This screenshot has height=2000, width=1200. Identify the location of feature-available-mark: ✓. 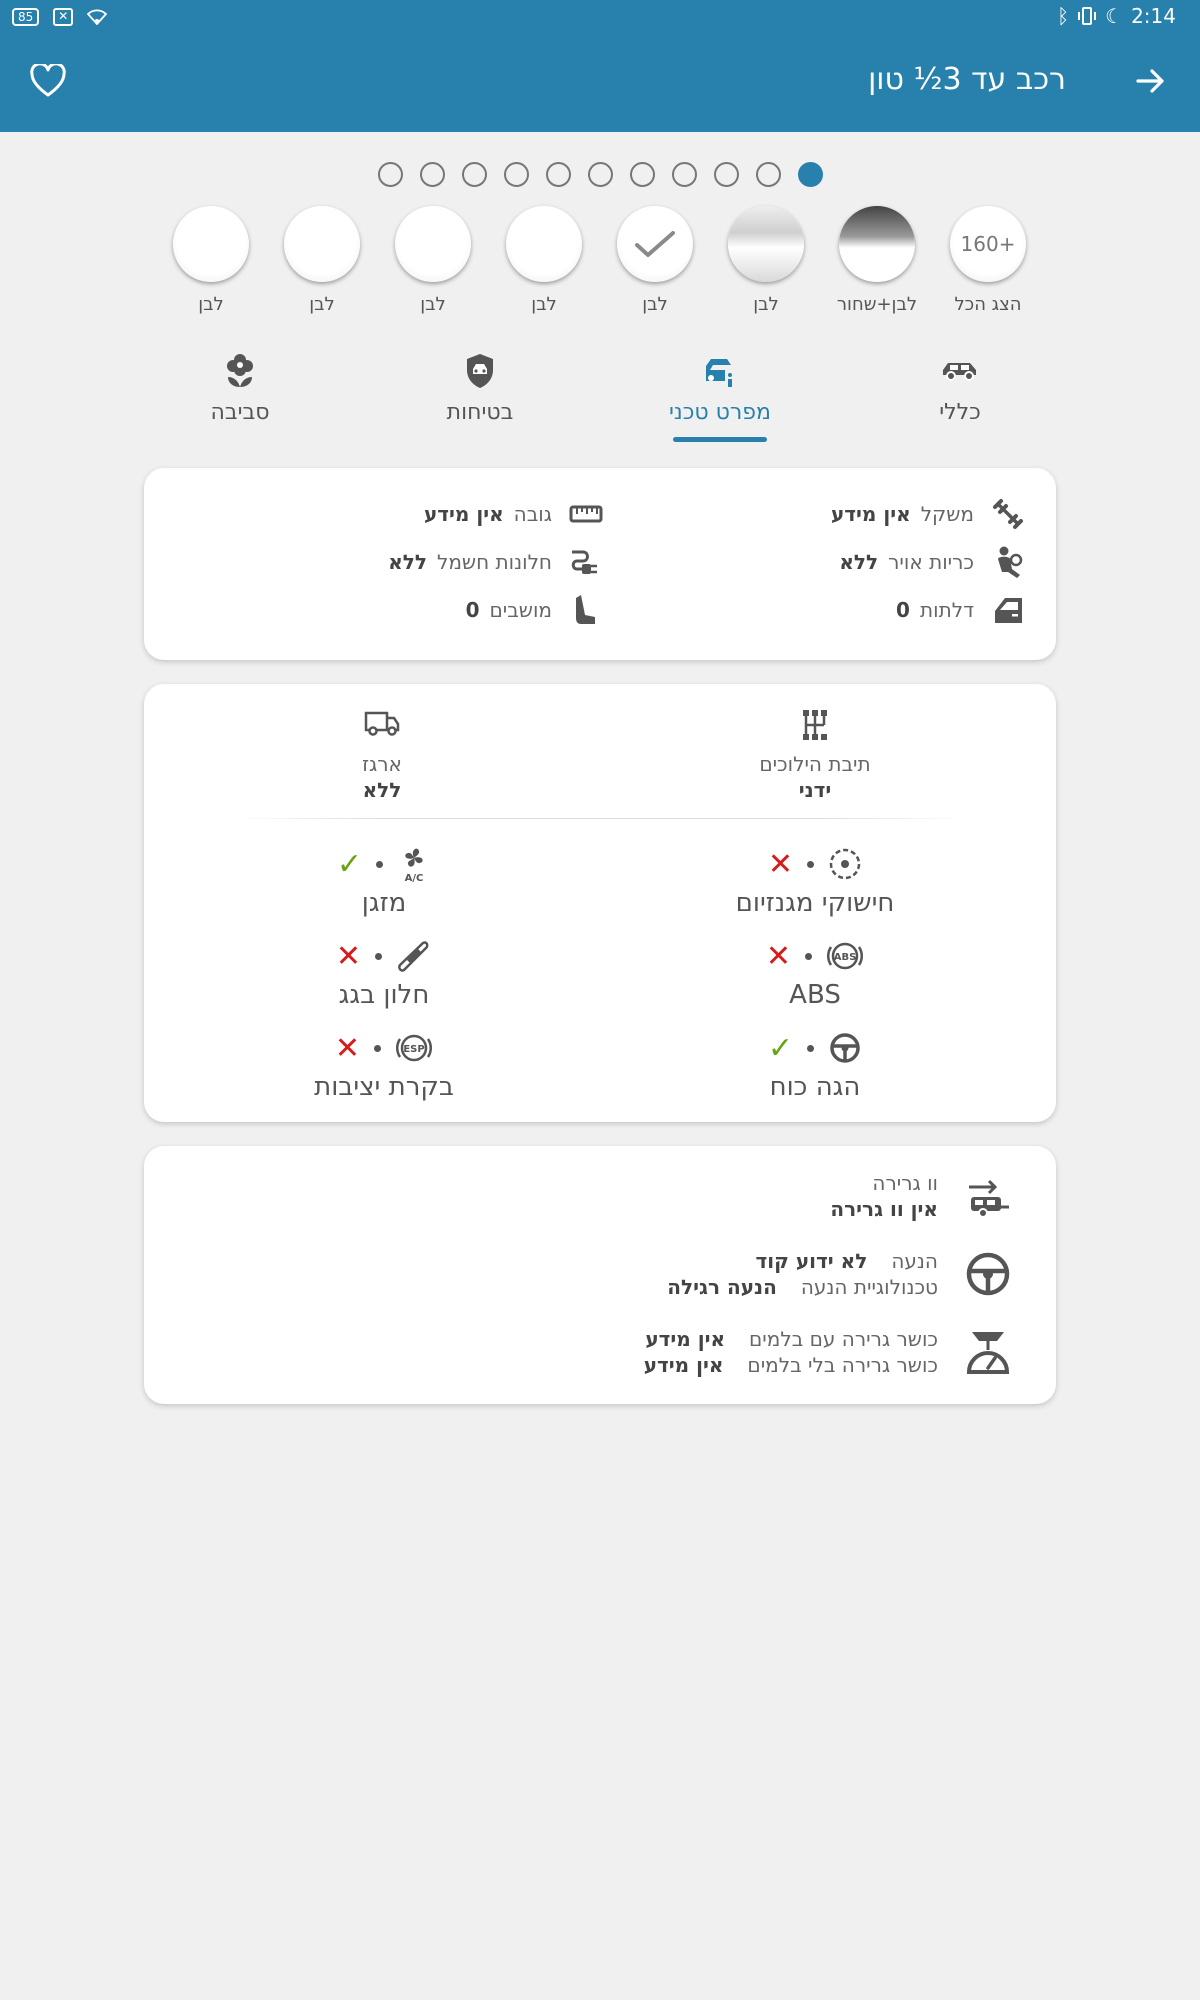
(780, 1048).